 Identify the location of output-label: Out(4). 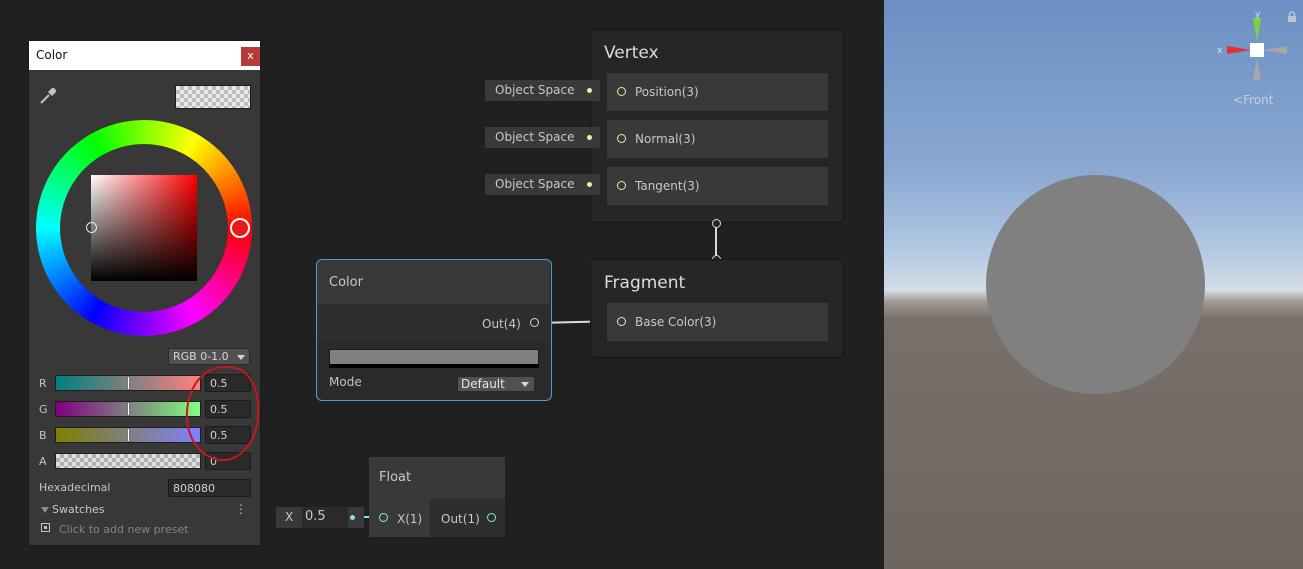
(501, 324).